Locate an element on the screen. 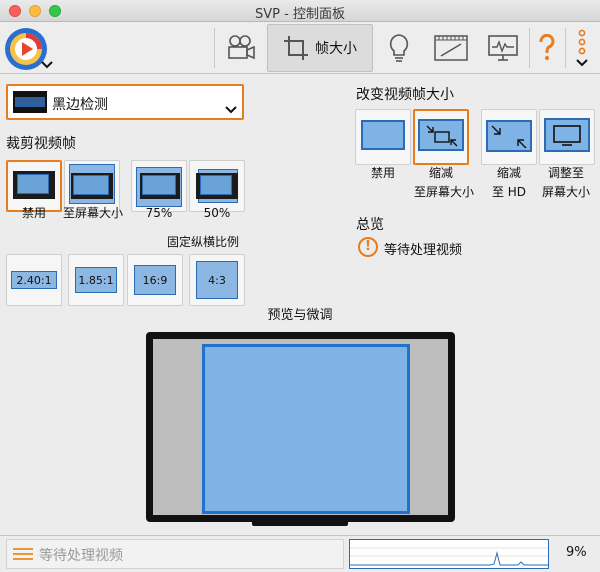  tab-tips is located at coordinates (399, 48).